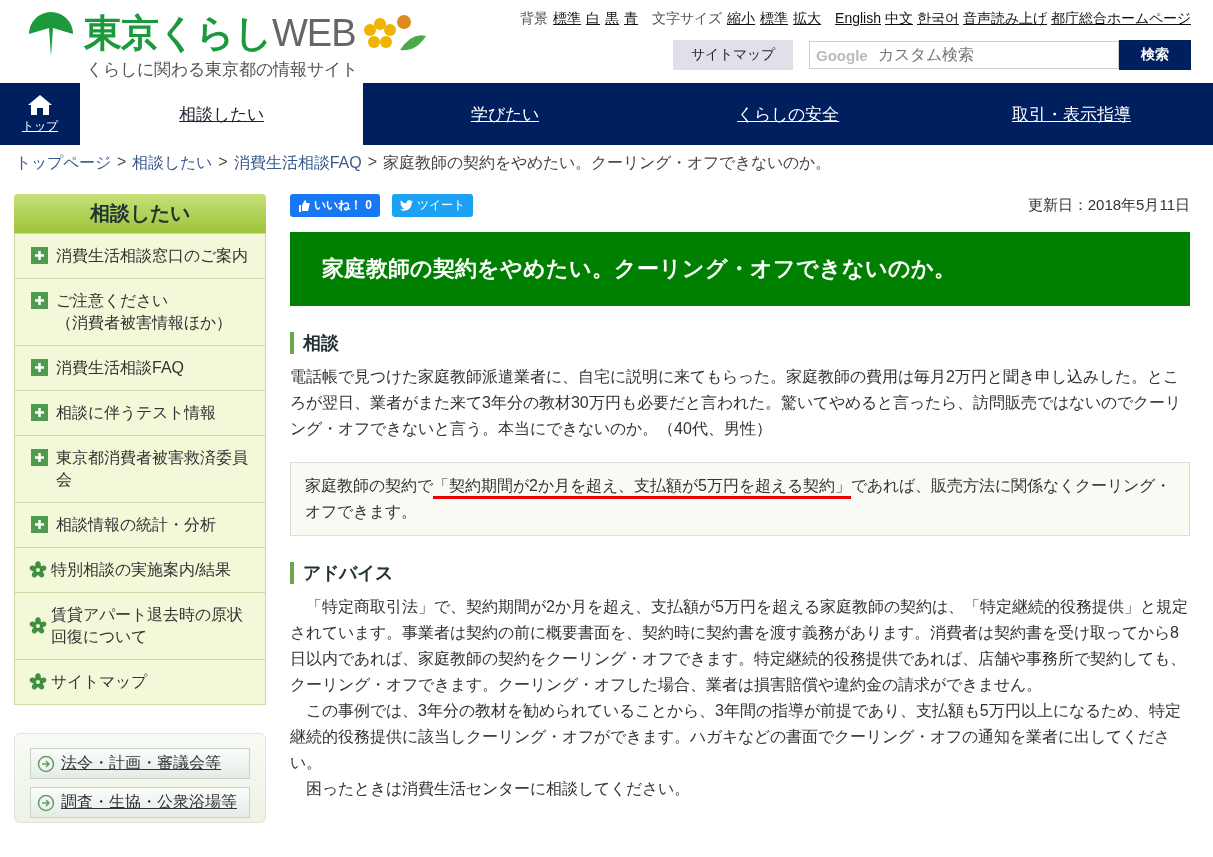 The height and width of the screenshot is (857, 1213). I want to click on section-heading: アドバイス, so click(740, 573).